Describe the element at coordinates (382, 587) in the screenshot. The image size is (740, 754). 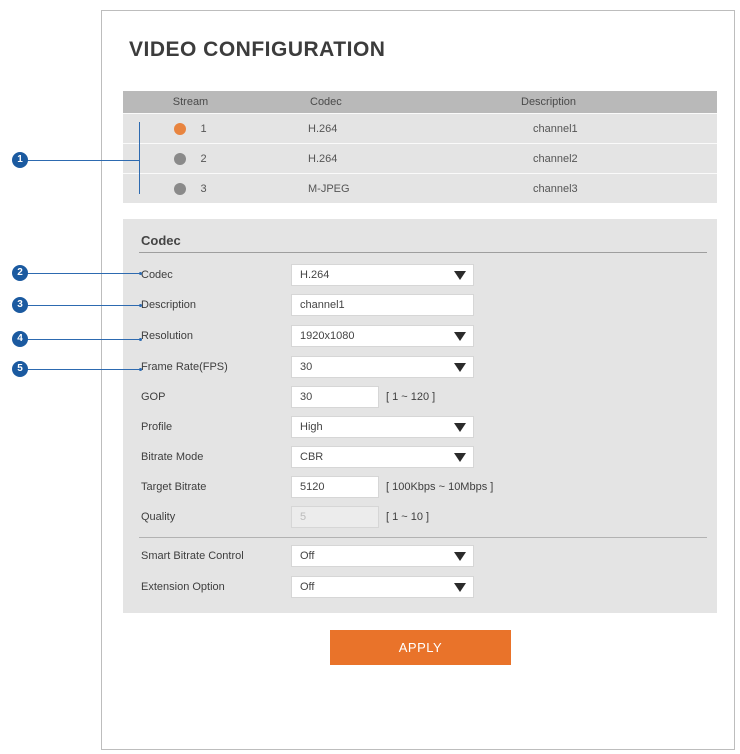
I see `extension-option-select: Off` at that location.